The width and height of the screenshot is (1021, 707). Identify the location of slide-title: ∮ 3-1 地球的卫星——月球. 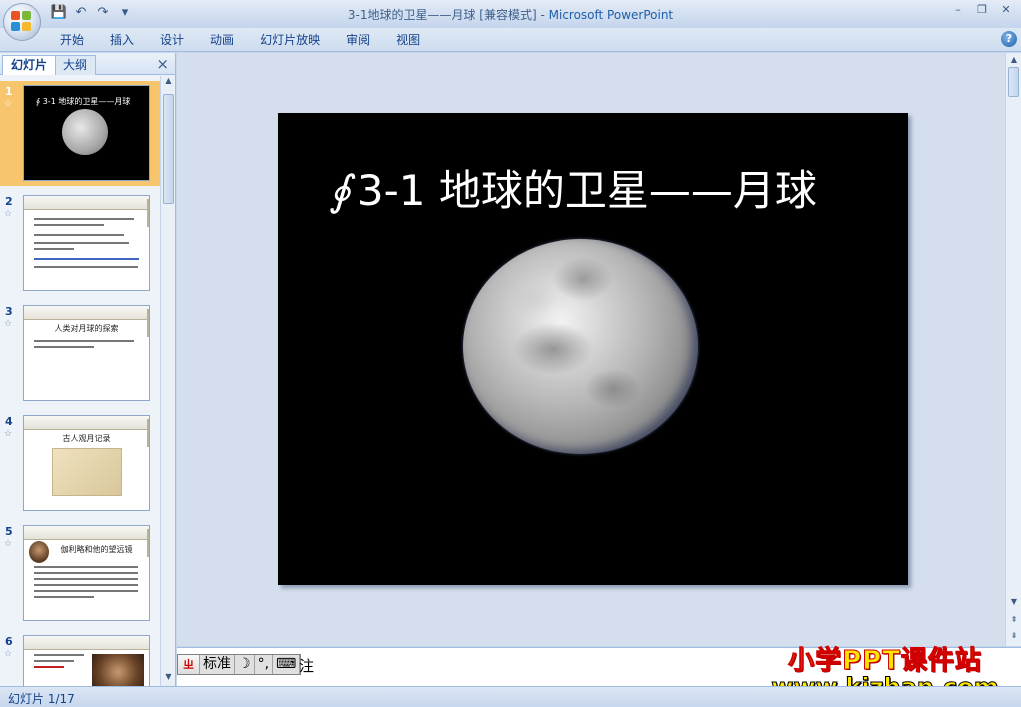
(573, 187).